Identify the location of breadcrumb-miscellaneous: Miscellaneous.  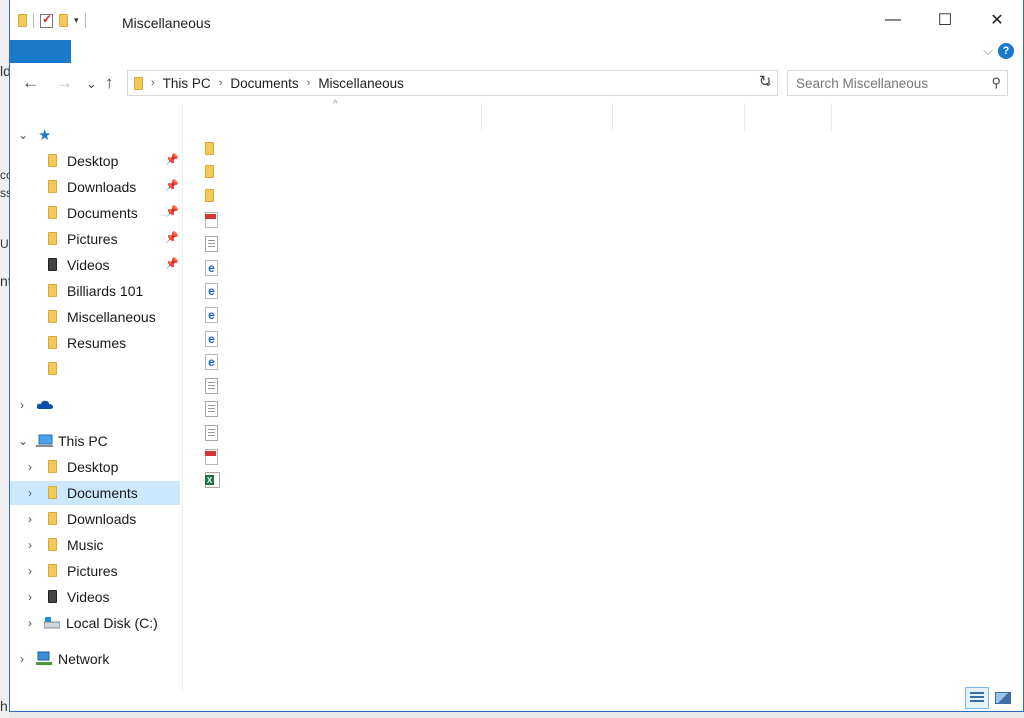
(361, 83).